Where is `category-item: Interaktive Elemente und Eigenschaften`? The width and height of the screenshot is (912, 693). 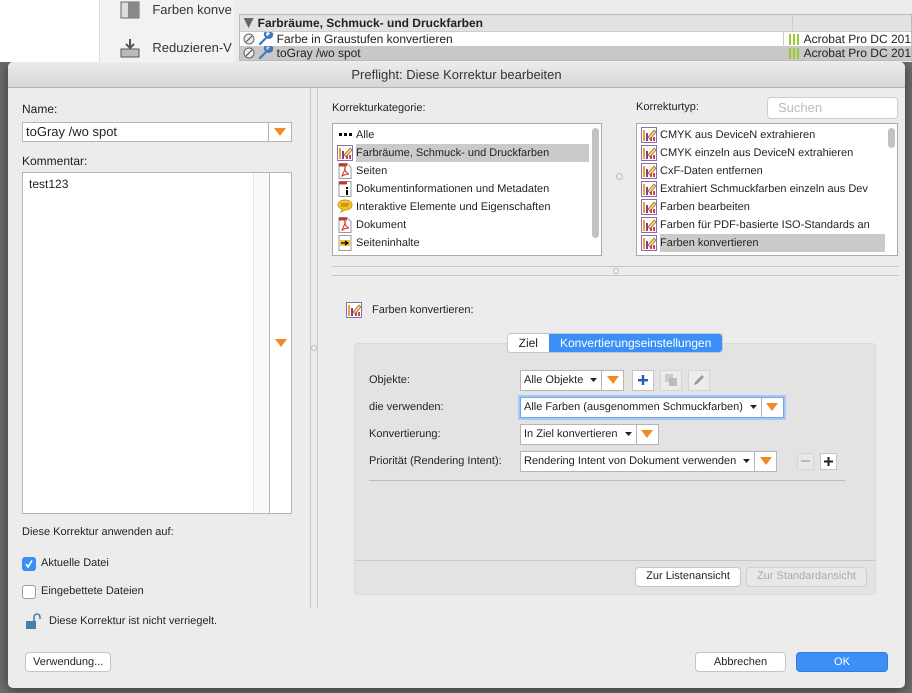 category-item: Interaktive Elemente und Eigenschaften is located at coordinates (472, 207).